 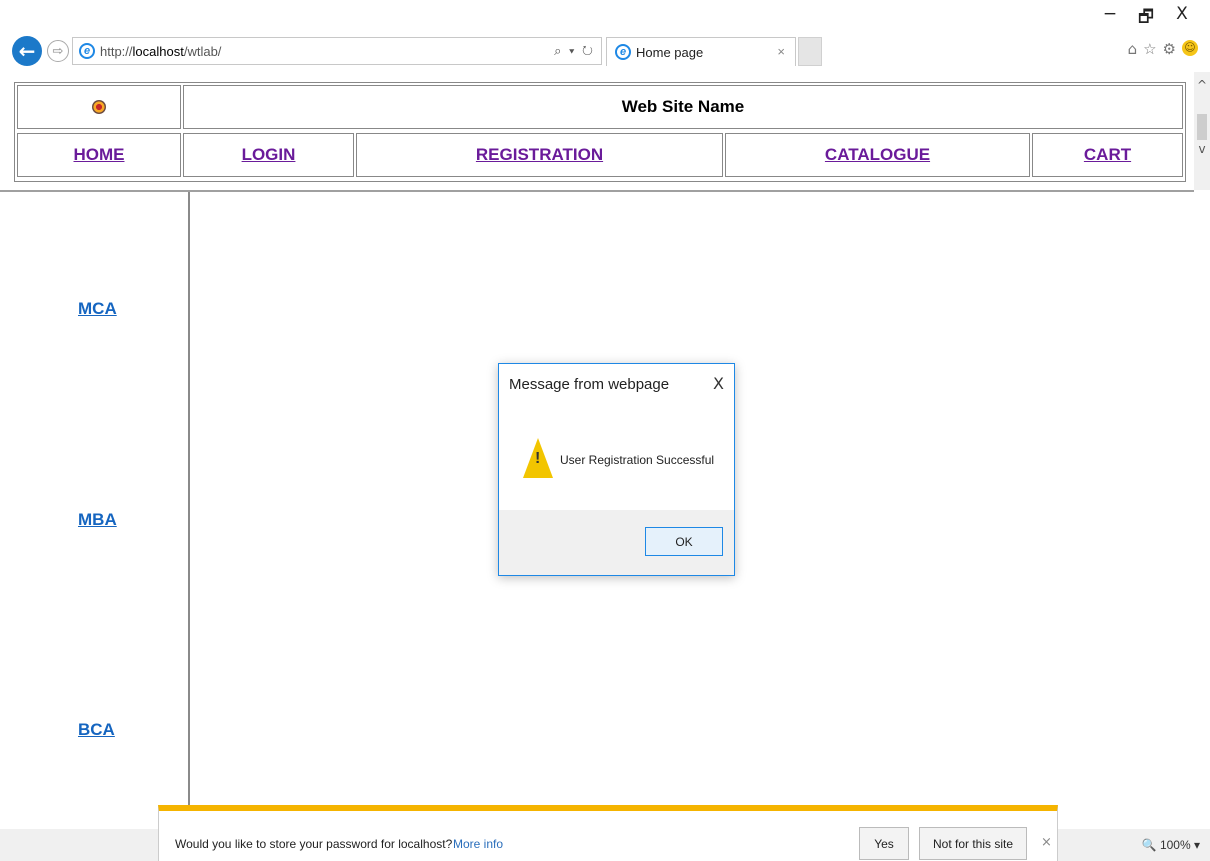 I want to click on nav-catalogue-link: CATALOGUE, so click(x=877, y=155).